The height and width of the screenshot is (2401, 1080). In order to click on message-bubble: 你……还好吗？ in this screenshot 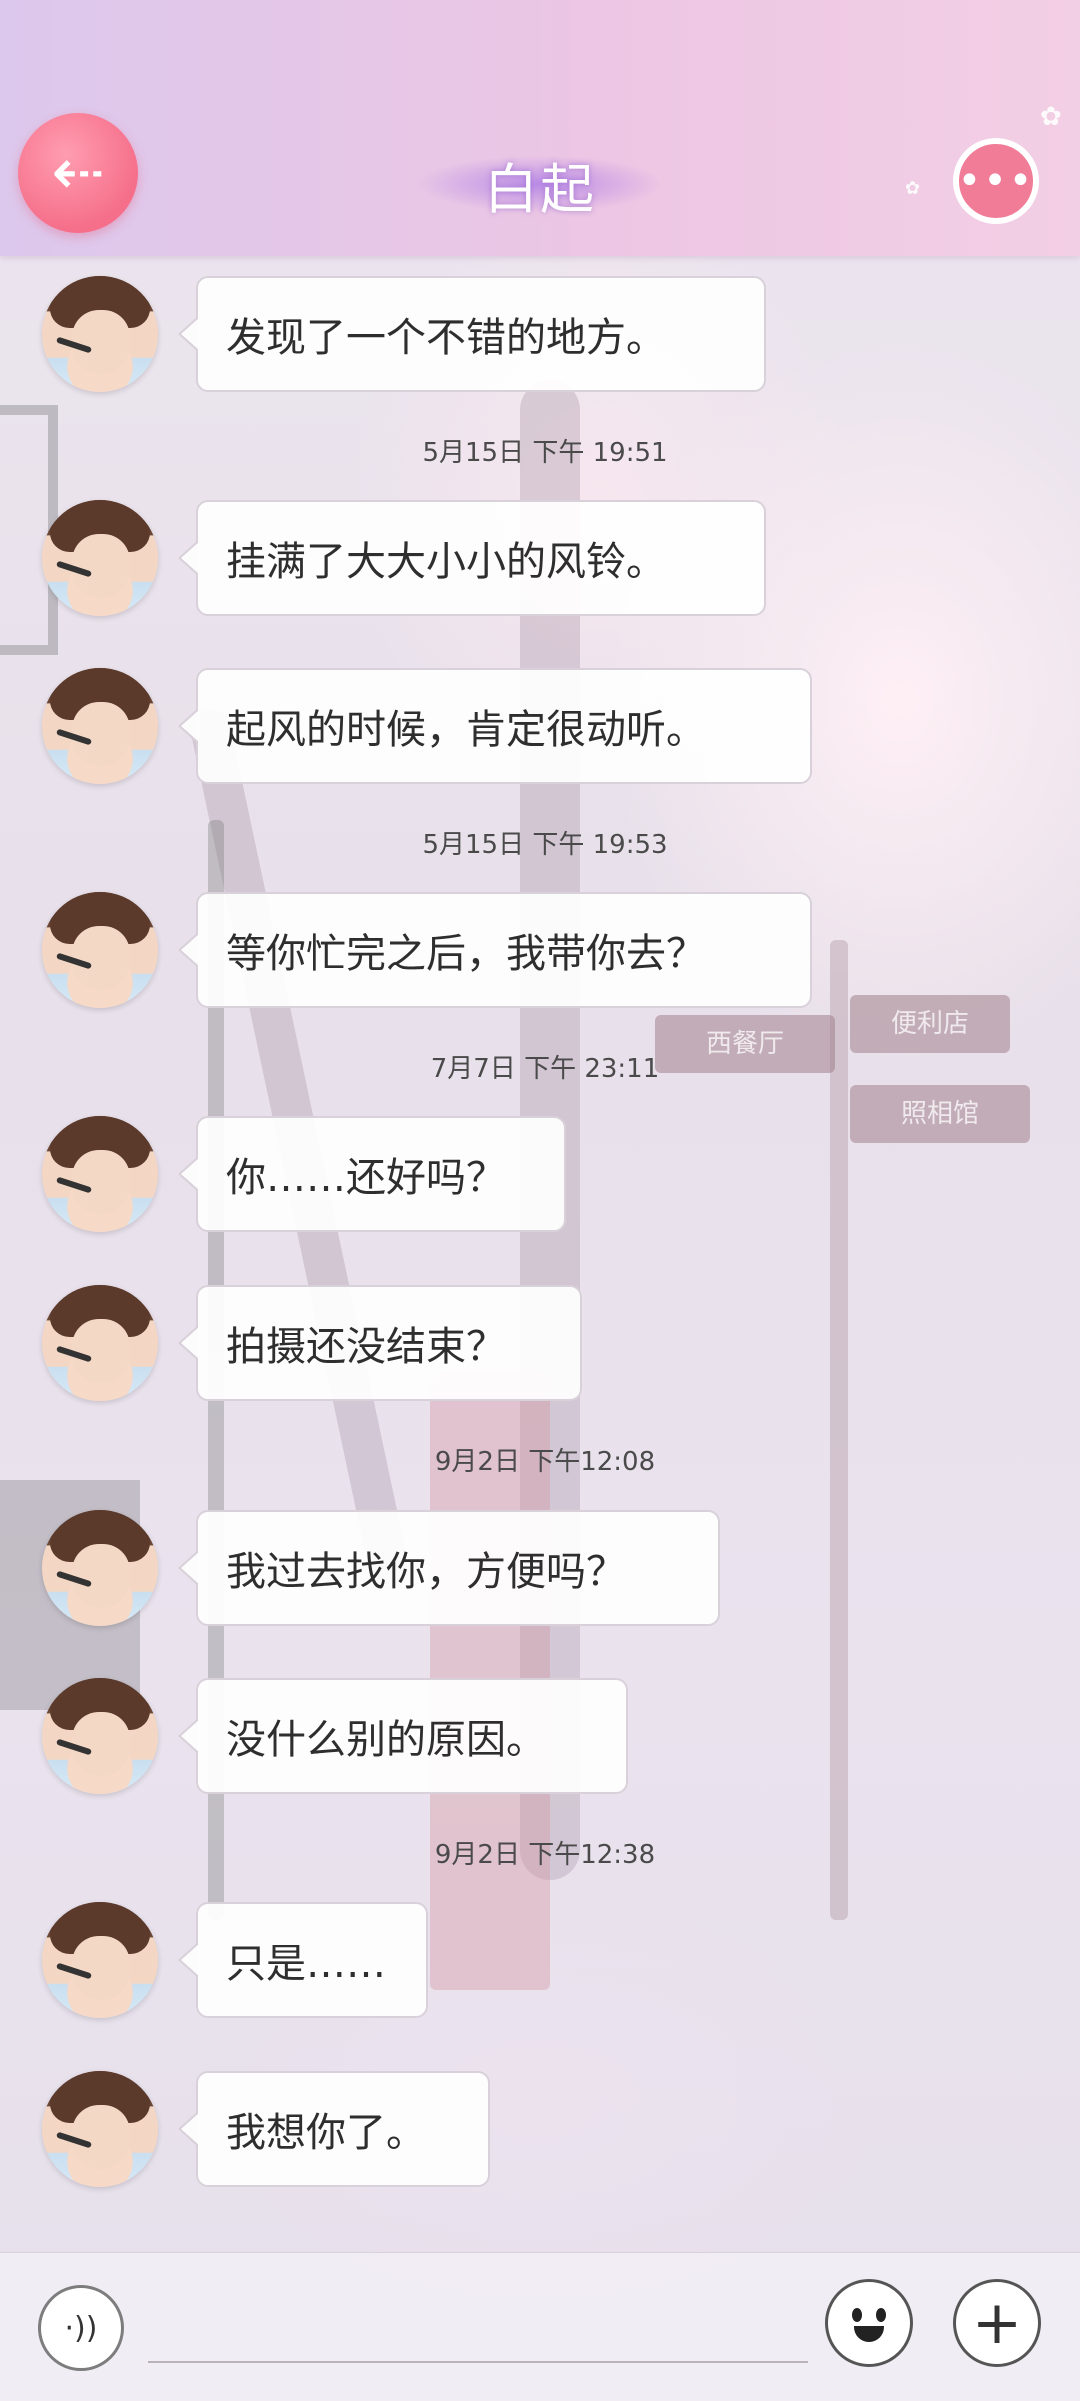, I will do `click(372, 1174)`.